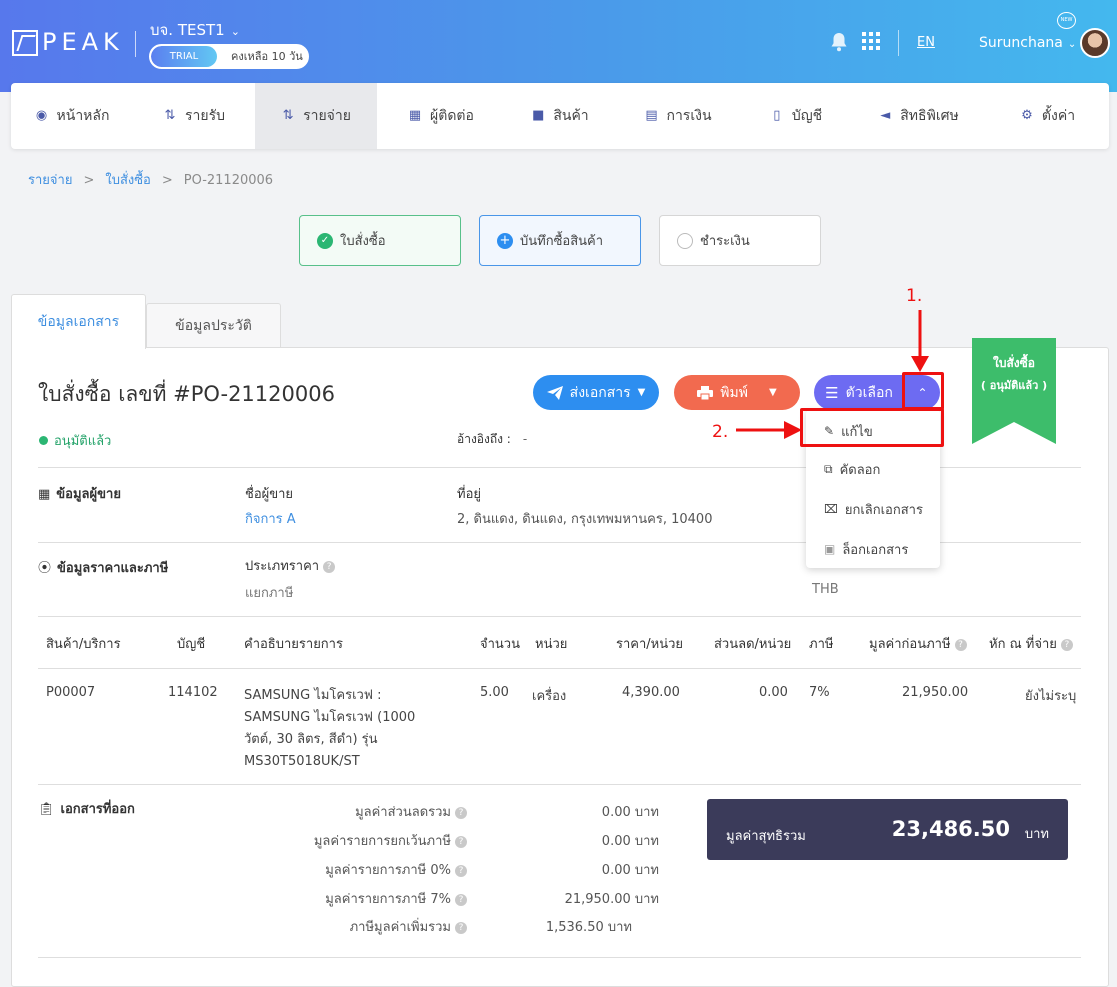  I want to click on summary-label-vat7: มูลค่ารายการภาษี 7%?, so click(396, 898).